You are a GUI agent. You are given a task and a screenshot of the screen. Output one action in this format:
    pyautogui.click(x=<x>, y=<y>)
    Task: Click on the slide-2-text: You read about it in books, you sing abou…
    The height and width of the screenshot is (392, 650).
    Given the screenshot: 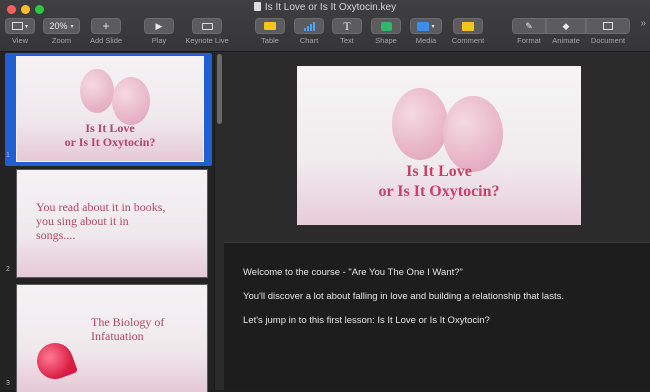 What is the action you would take?
    pyautogui.click(x=101, y=221)
    